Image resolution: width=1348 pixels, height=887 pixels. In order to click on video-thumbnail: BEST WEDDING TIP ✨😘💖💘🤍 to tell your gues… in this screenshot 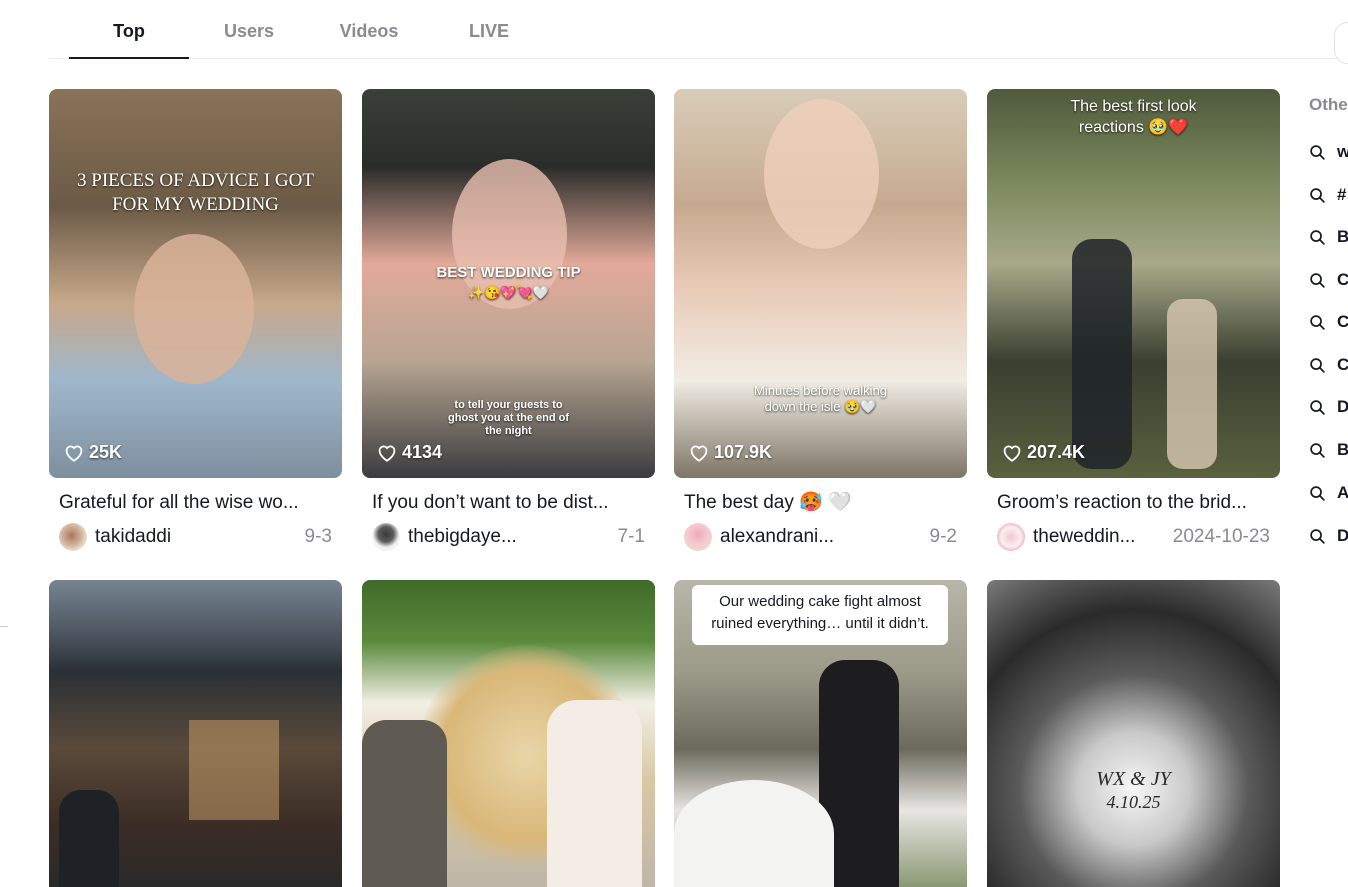, I will do `click(508, 283)`.